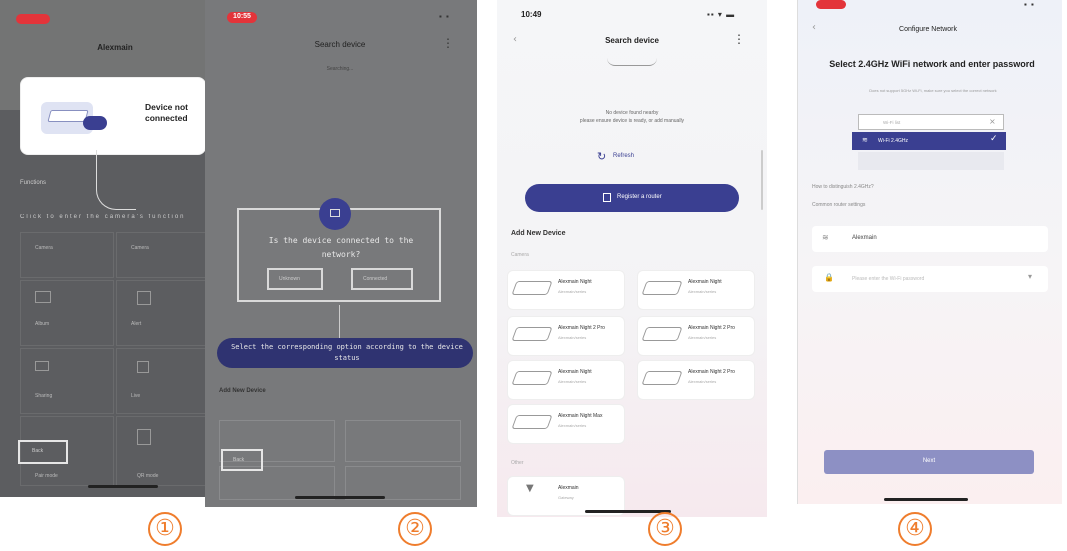  I want to click on router-settings-link: Common router settings, so click(838, 205).